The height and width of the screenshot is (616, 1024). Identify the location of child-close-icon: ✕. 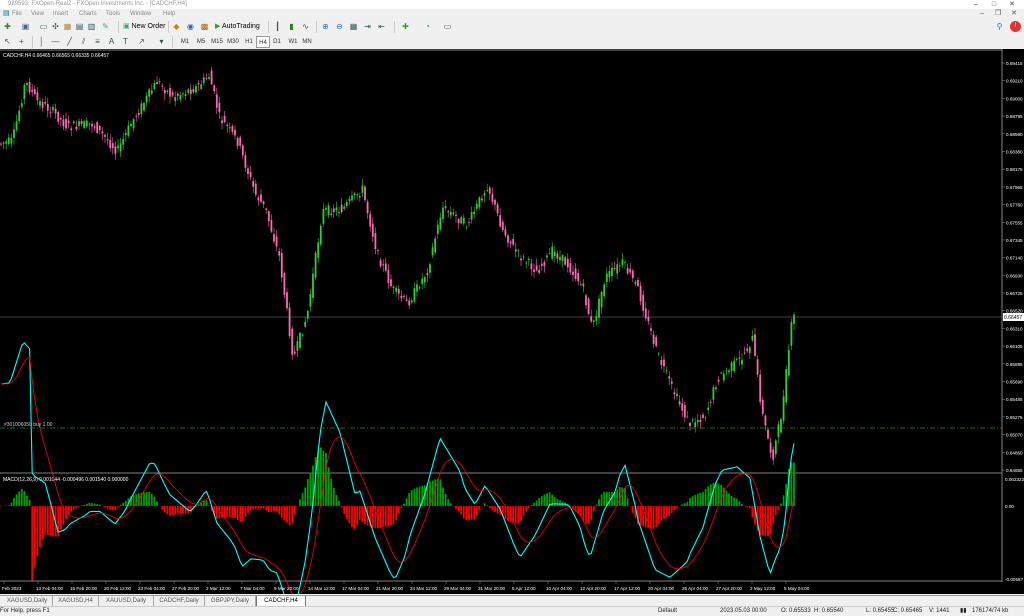
(1014, 14).